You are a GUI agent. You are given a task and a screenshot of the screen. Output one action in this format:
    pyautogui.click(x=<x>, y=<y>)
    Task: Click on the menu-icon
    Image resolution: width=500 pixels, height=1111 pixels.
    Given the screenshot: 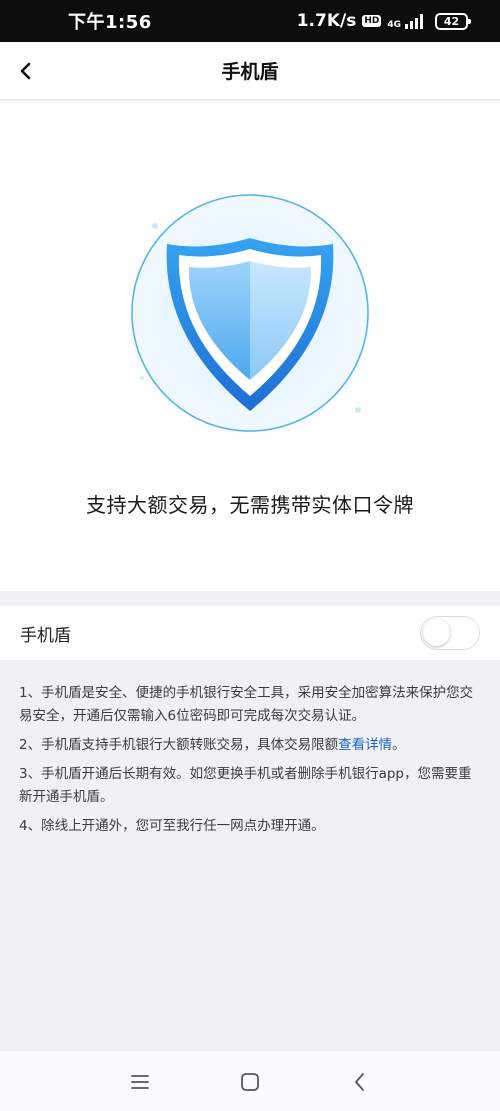 What is the action you would take?
    pyautogui.click(x=140, y=1082)
    